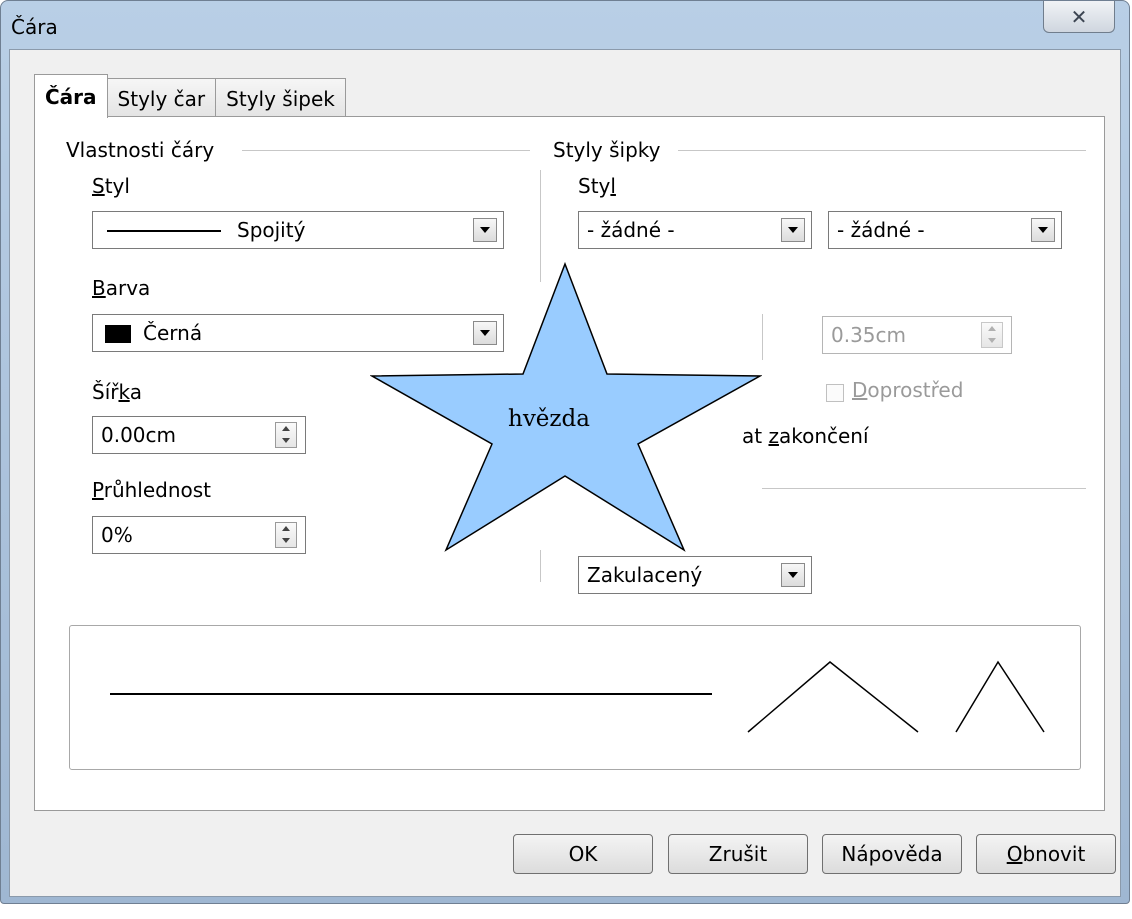  What do you see at coordinates (565, 26) in the screenshot?
I see `title-bar: Čára ✕` at bounding box center [565, 26].